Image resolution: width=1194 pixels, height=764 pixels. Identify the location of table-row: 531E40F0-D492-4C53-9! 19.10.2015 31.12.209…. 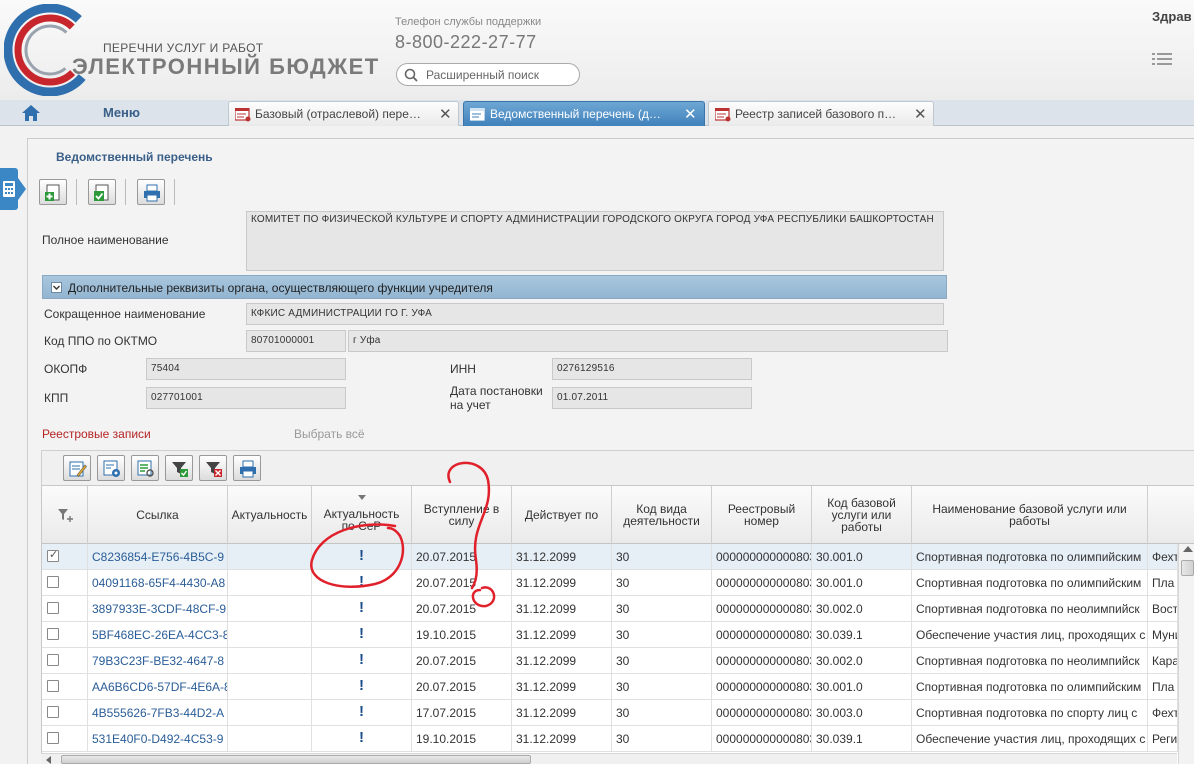
(618, 739).